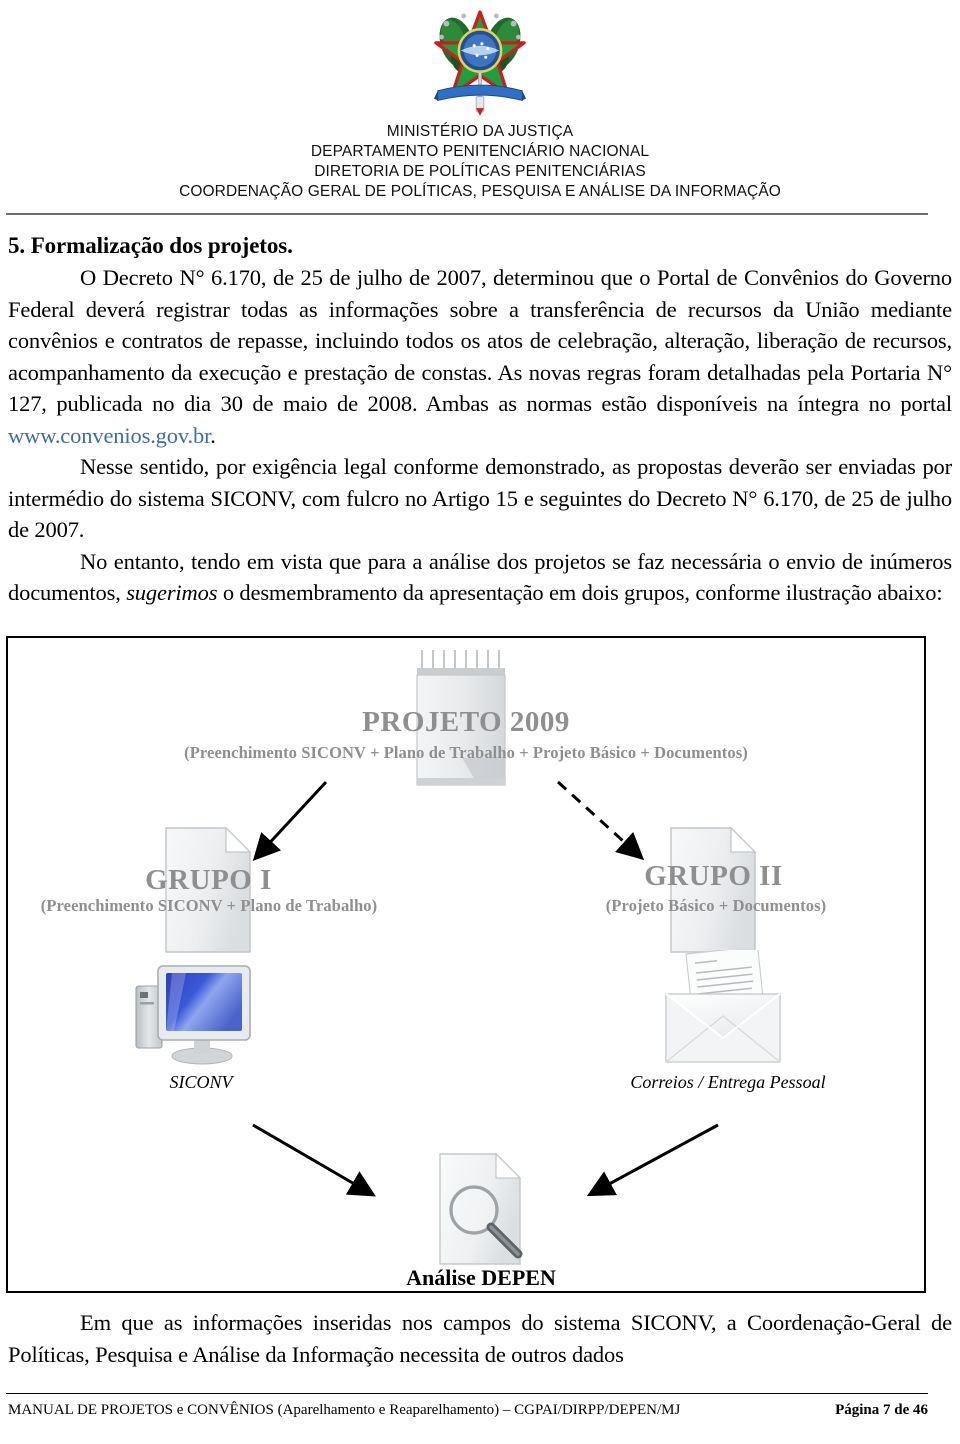 The image size is (960, 1444). I want to click on open-envelope-icon, so click(723, 1006).